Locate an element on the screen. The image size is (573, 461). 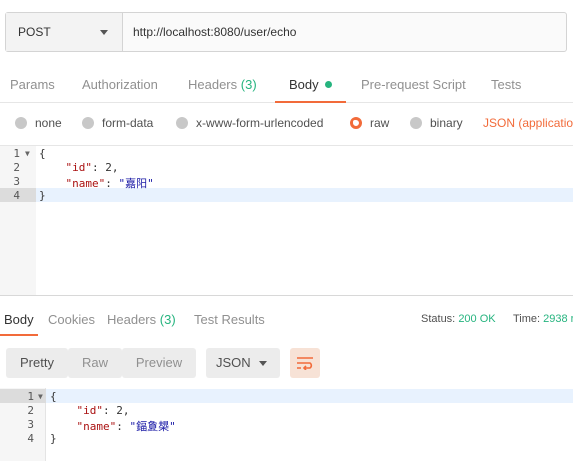
method-select: POST is located at coordinates (64, 32).